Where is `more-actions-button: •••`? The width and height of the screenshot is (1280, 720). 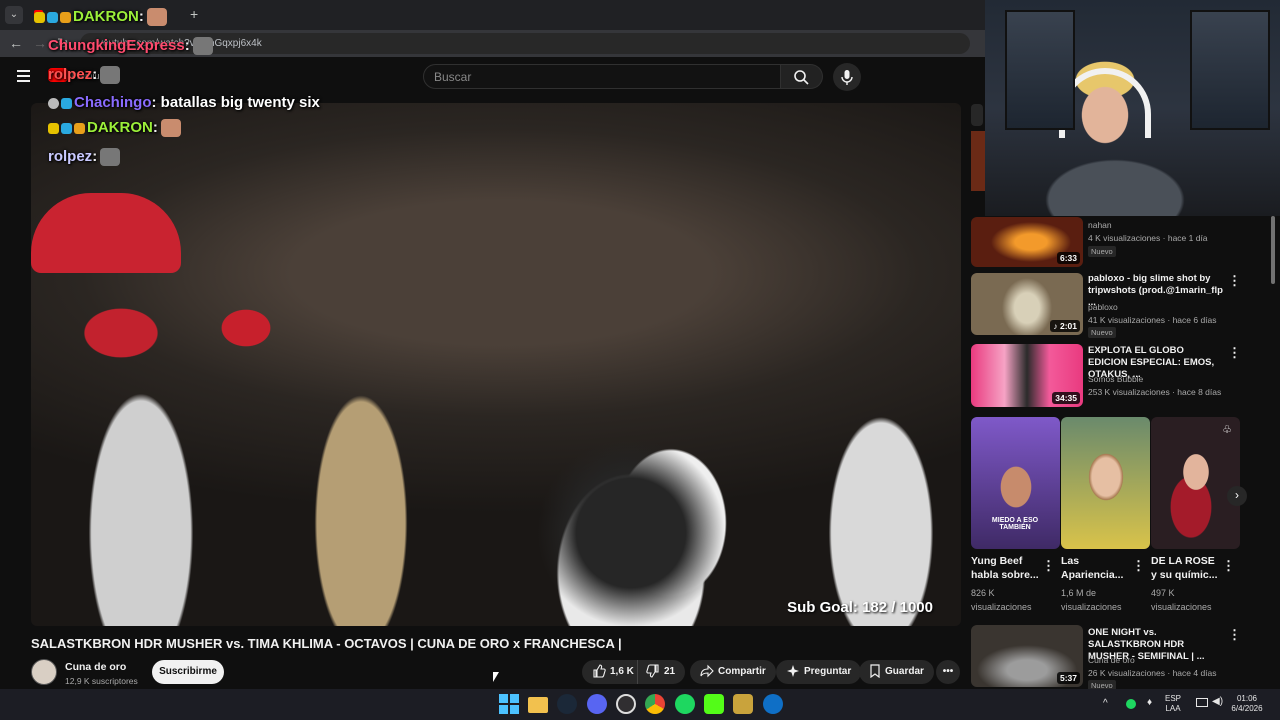
more-actions-button: ••• is located at coordinates (948, 672).